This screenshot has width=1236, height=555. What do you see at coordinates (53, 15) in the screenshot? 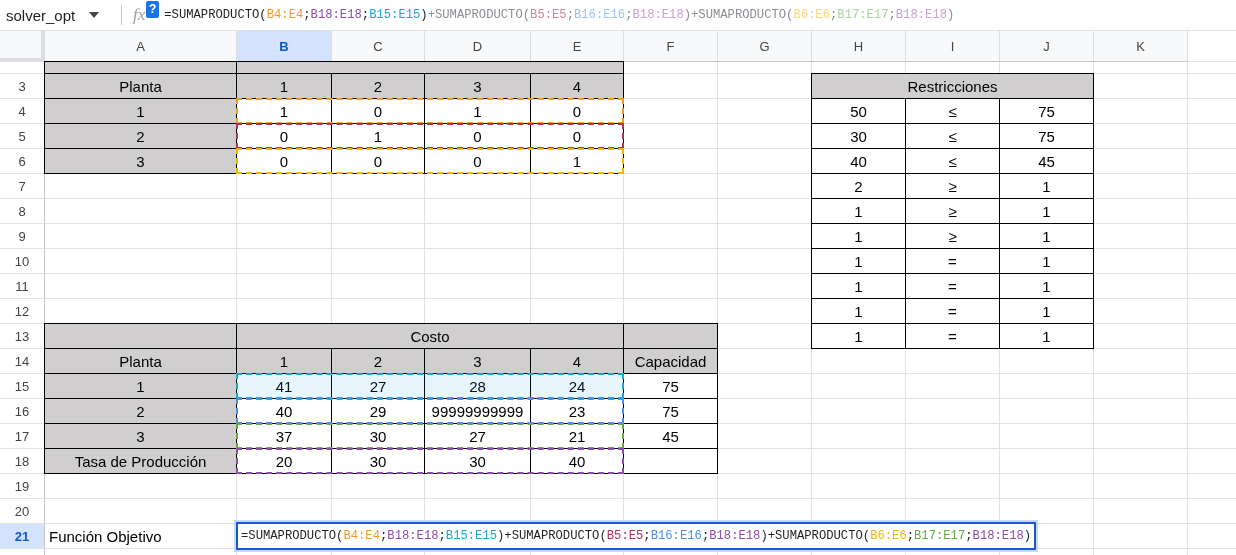
I see `name-box: solver_opt` at bounding box center [53, 15].